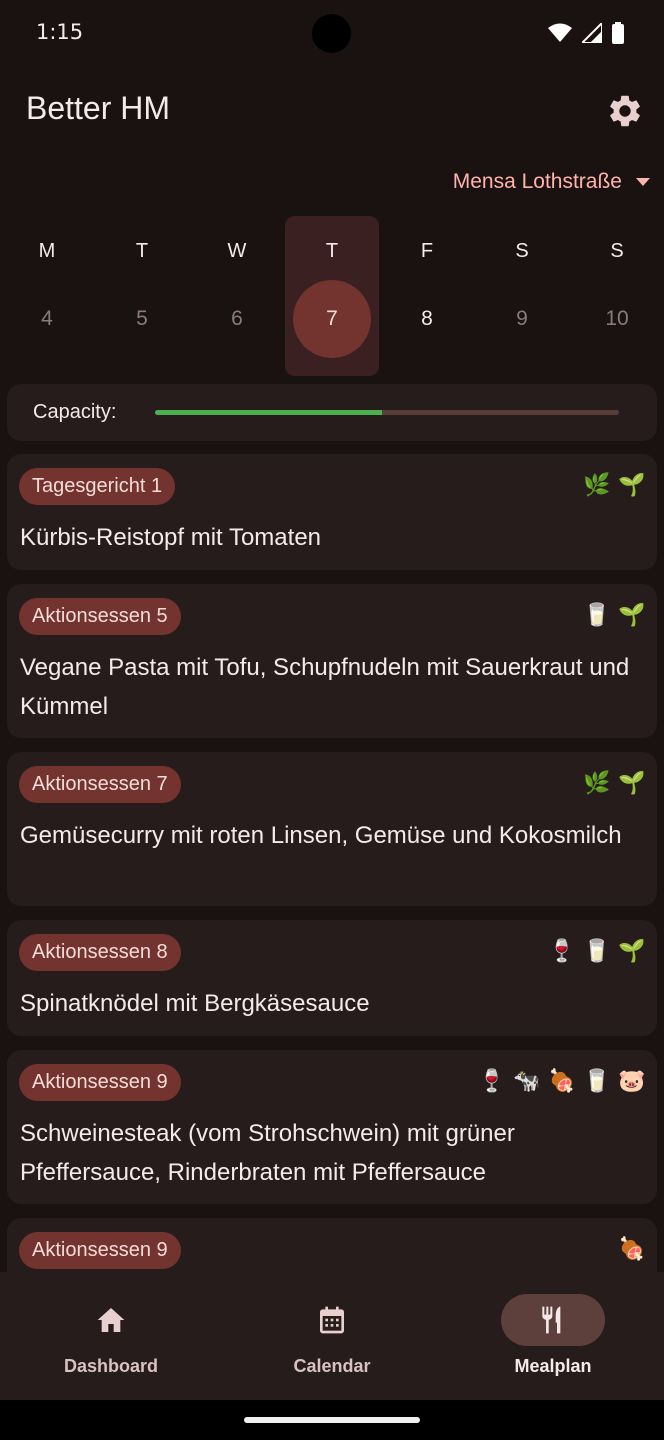  Describe the element at coordinates (237, 251) in the screenshot. I see `day-letter: W` at that location.